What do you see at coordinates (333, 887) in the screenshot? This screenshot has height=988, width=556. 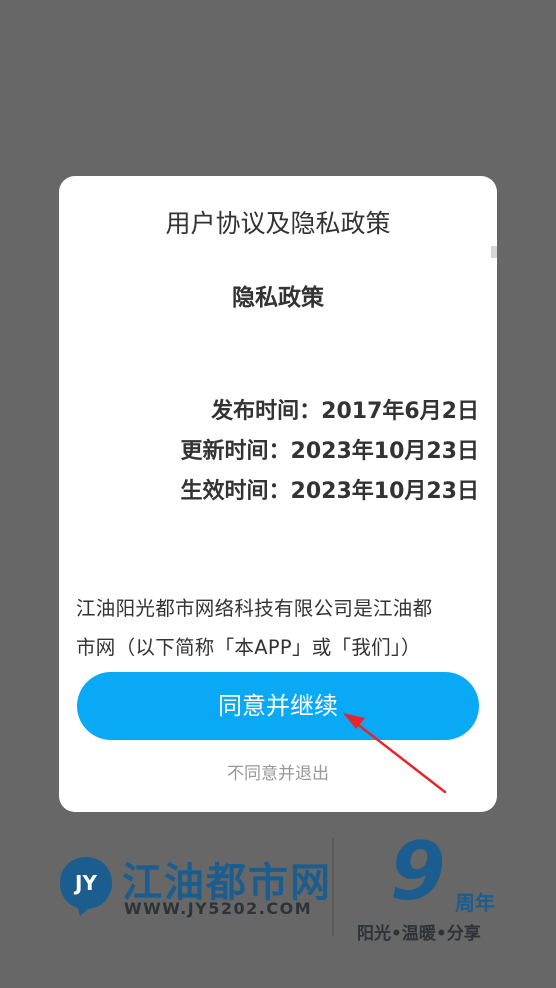 I see `brand-divider` at bounding box center [333, 887].